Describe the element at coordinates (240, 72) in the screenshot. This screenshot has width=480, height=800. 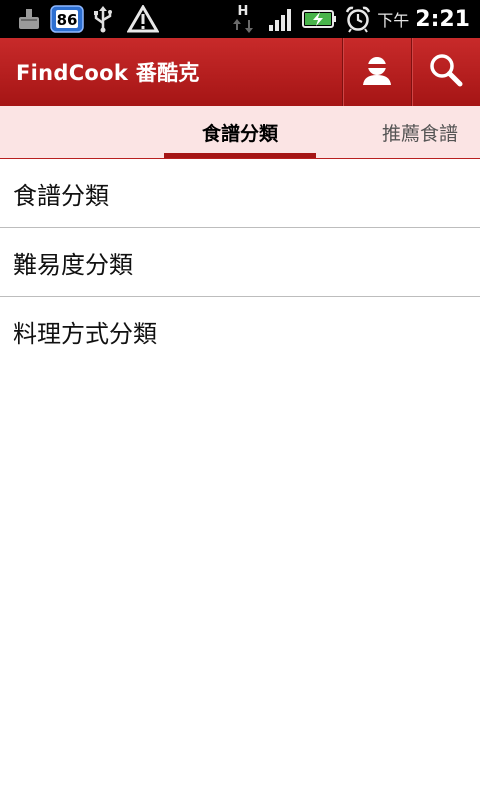
I see `action-bar: FindCook 番酷克` at that location.